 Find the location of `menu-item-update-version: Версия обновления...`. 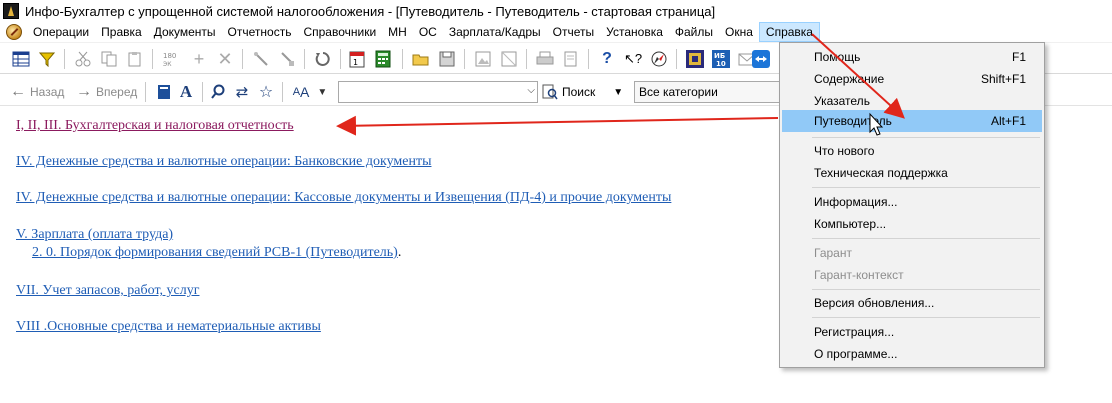

menu-item-update-version: Версия обновления... is located at coordinates (912, 303).